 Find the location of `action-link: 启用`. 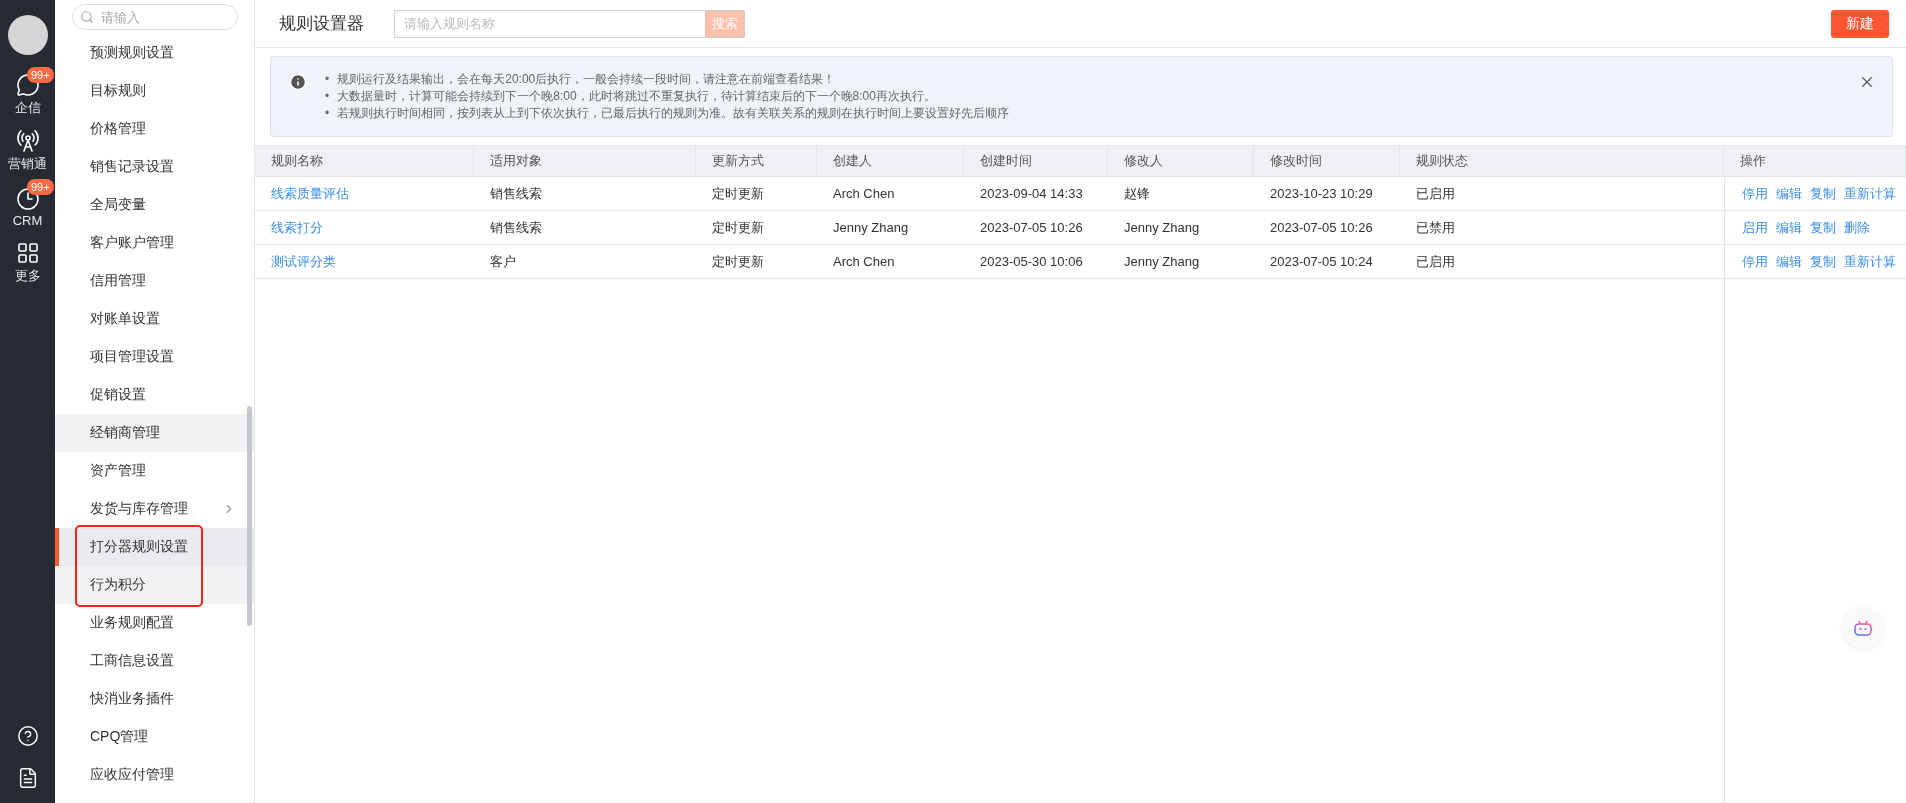

action-link: 启用 is located at coordinates (1755, 227).